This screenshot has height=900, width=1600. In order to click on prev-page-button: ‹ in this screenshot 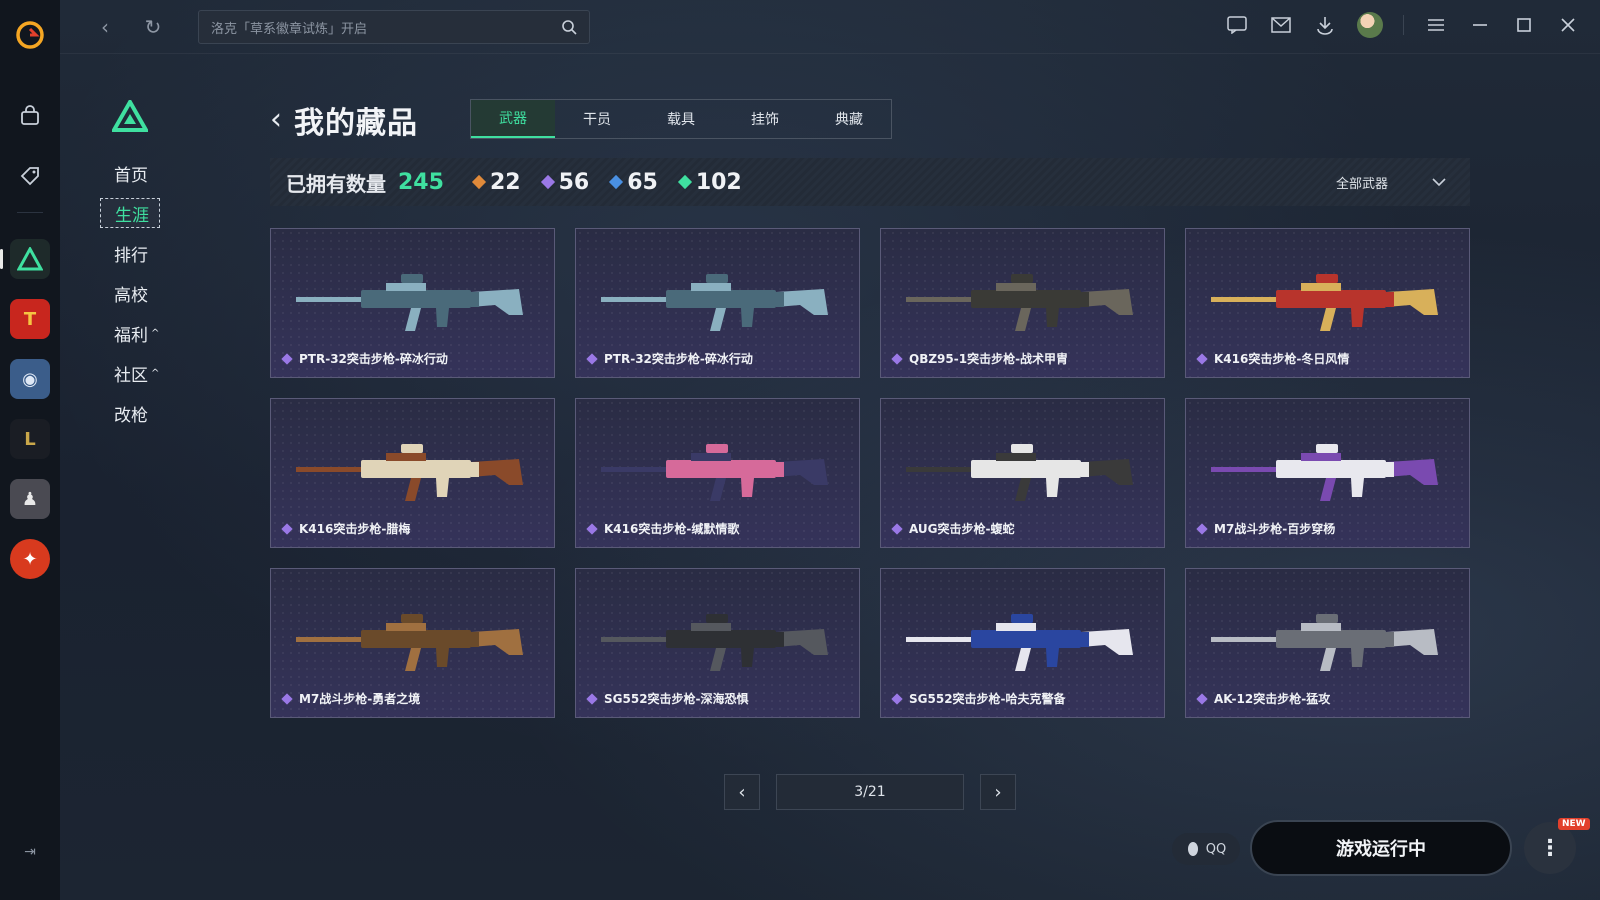, I will do `click(742, 792)`.